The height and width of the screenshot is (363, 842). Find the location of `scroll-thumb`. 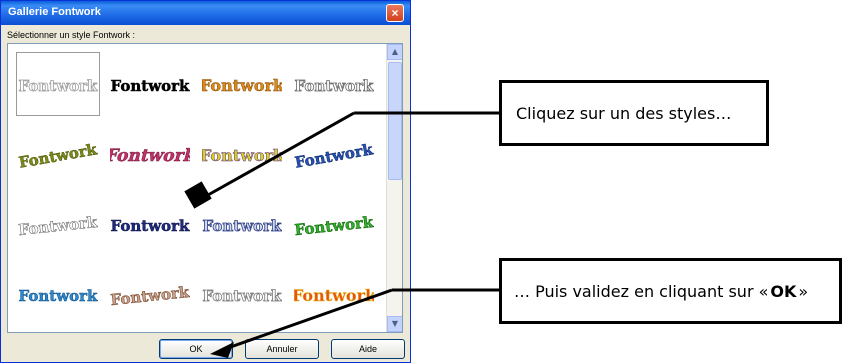

scroll-thumb is located at coordinates (395, 121).